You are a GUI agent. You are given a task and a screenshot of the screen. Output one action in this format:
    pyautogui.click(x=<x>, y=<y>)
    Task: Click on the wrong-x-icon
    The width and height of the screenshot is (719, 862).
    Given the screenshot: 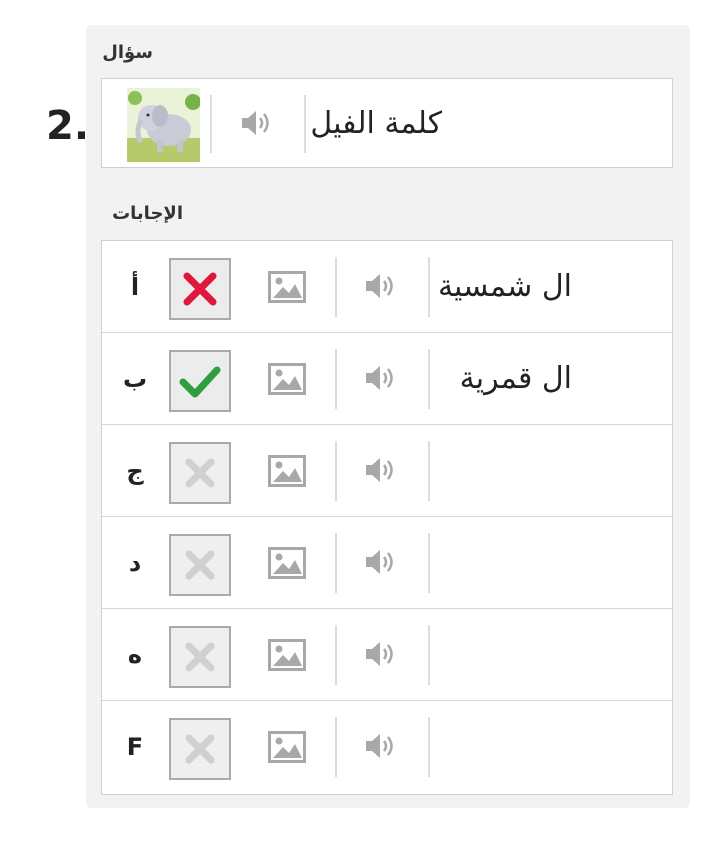 What is the action you would take?
    pyautogui.click(x=200, y=289)
    